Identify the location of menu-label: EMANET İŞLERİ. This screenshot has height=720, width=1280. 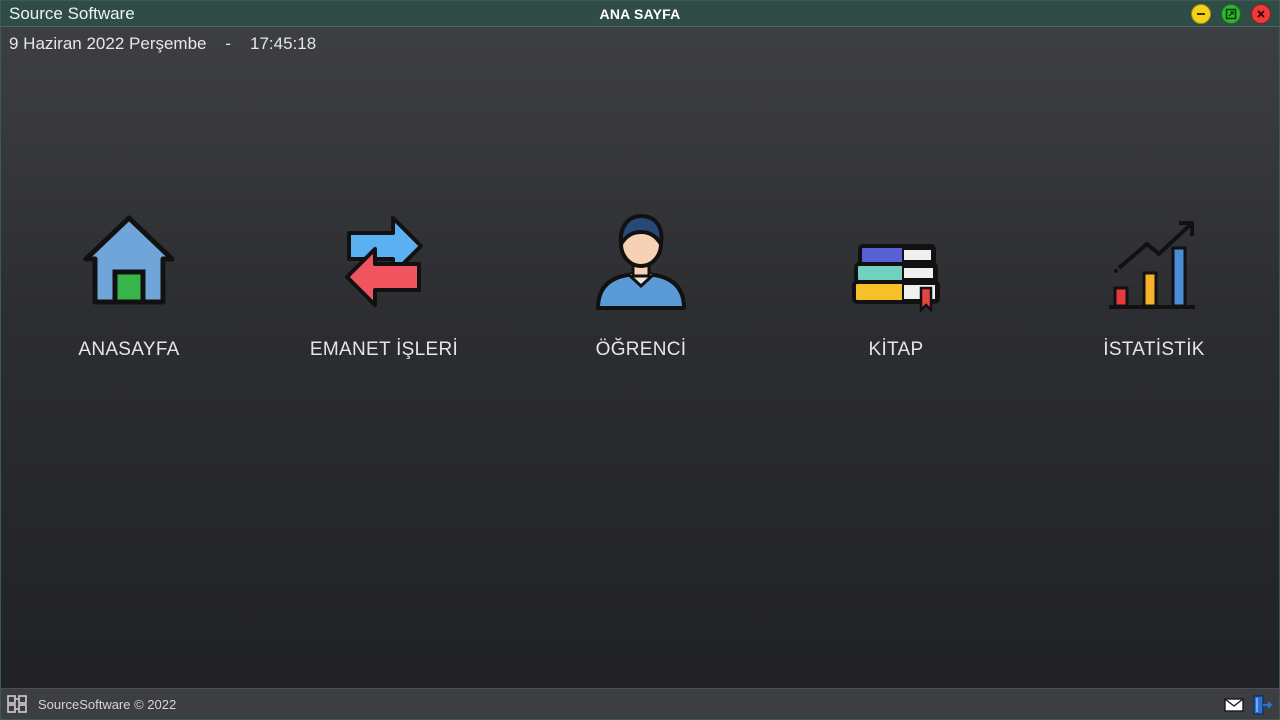
(384, 349).